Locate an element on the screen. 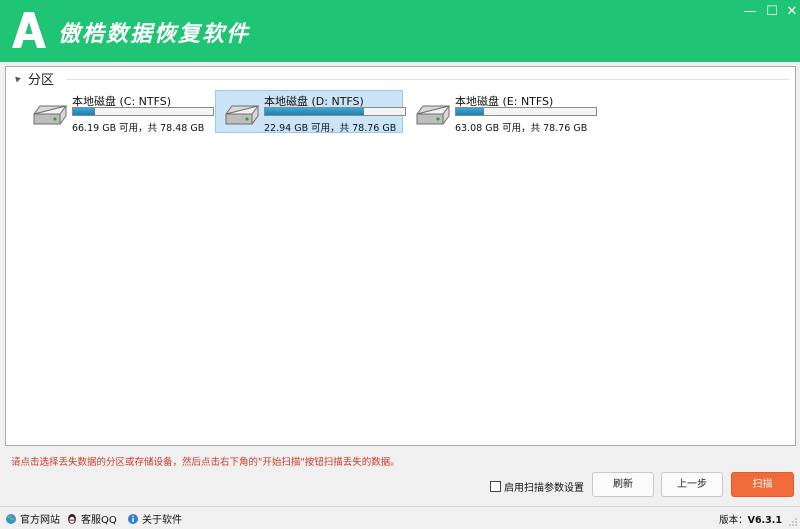  drive-item-e: 本地磁盘 (E: NTFS) 63.08 GB 可用，共 78.76 GB is located at coordinates (501, 112).